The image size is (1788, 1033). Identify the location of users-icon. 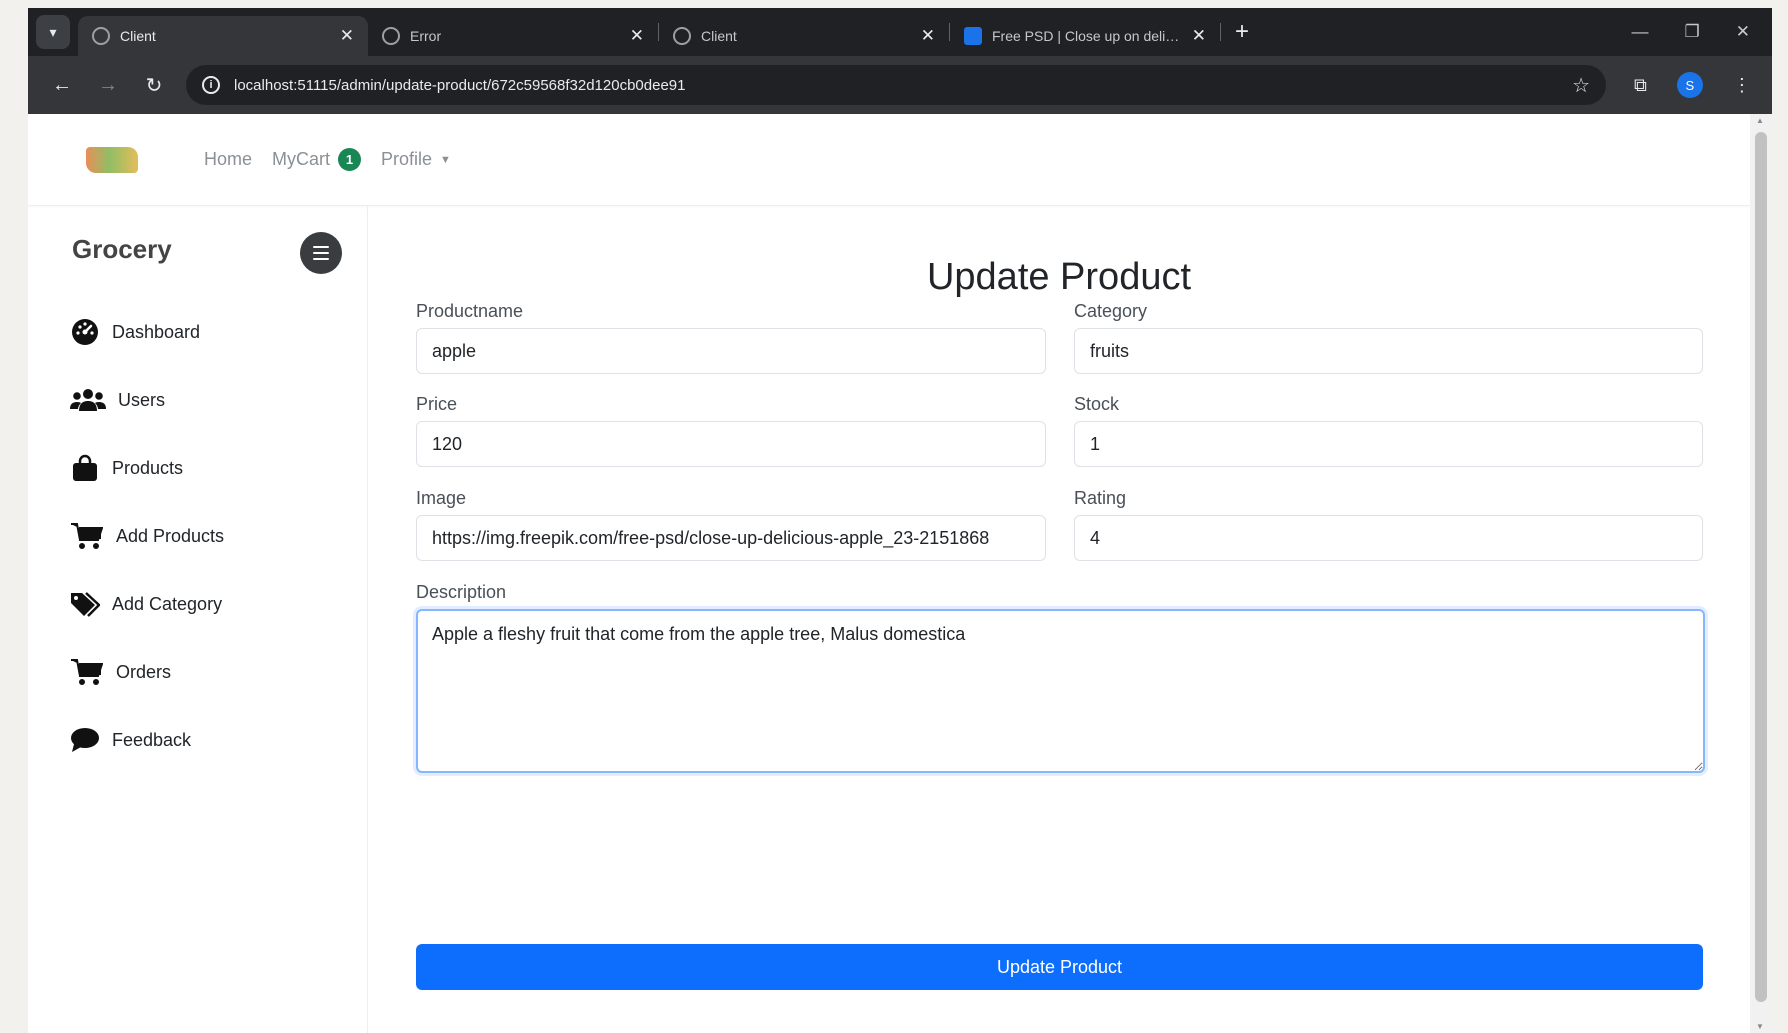
(88, 400).